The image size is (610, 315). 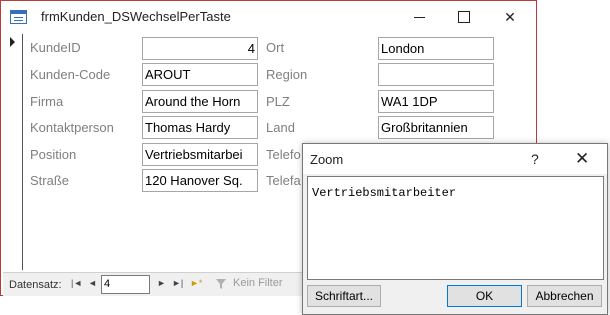 What do you see at coordinates (35, 285) in the screenshot?
I see `record-nav-label: Datensatz:` at bounding box center [35, 285].